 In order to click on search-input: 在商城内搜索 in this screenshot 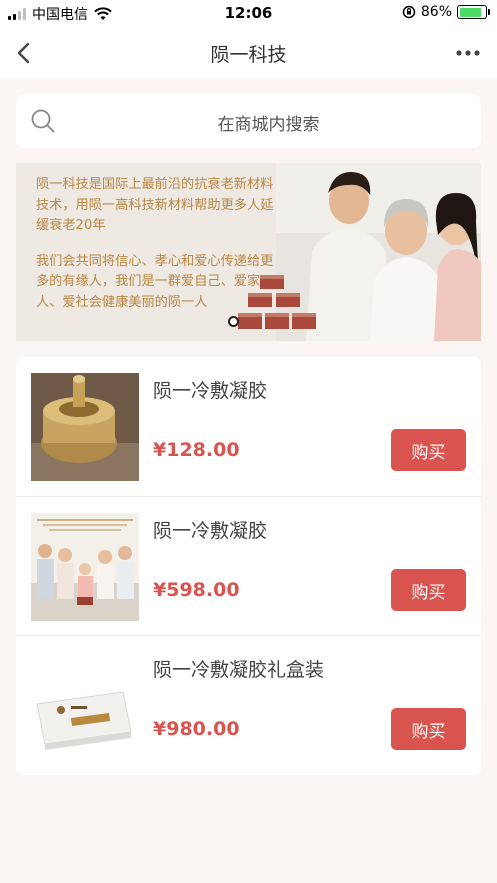, I will do `click(248, 121)`.